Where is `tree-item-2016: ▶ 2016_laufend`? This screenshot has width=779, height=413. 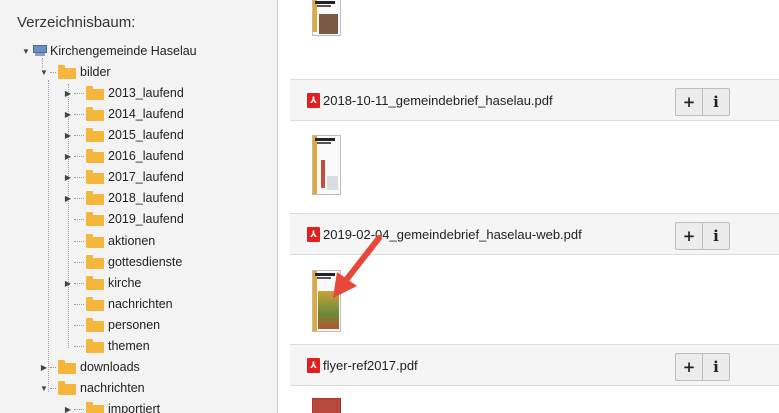 tree-item-2016: ▶ 2016_laufend is located at coordinates (124, 156).